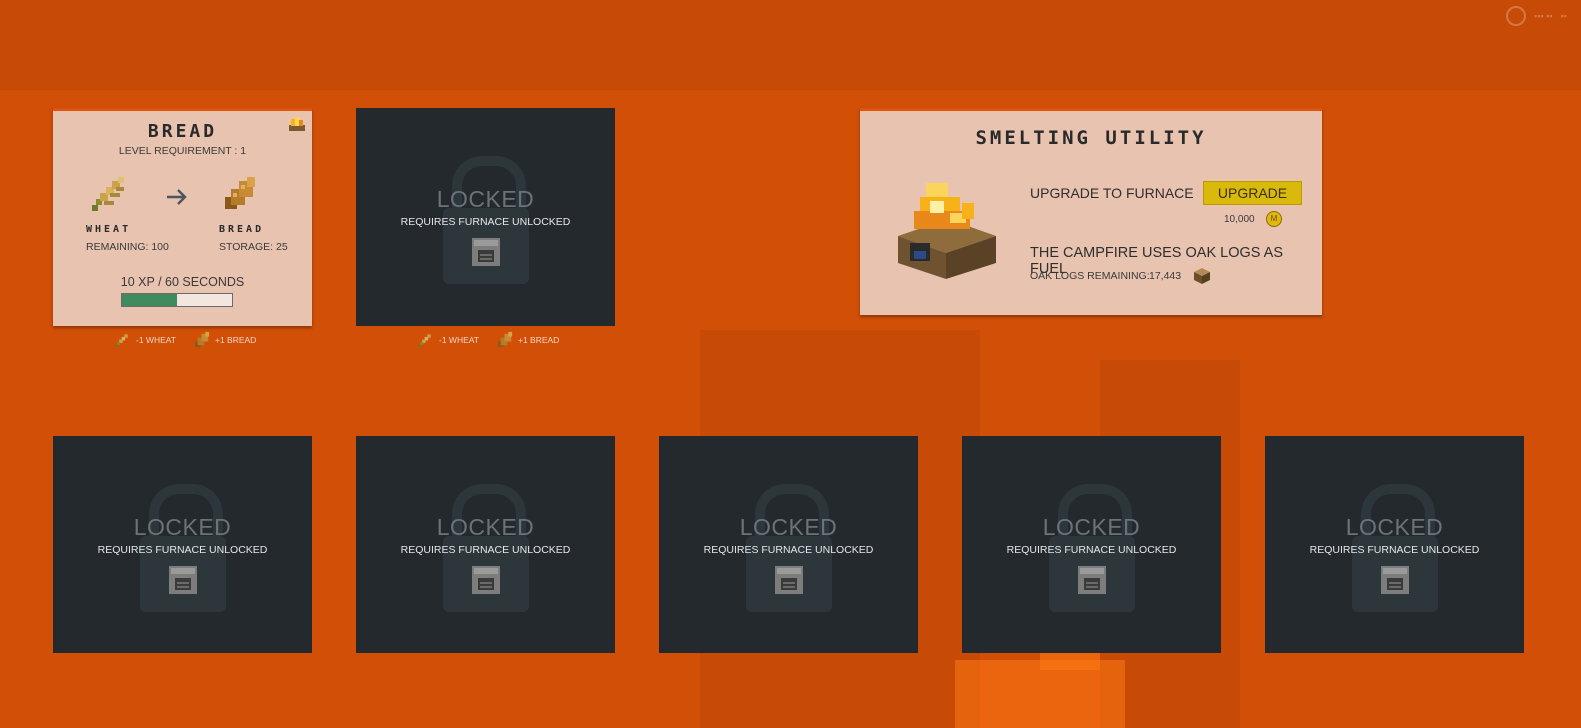  I want to click on upgrade-cost: 10,000, so click(1239, 219).